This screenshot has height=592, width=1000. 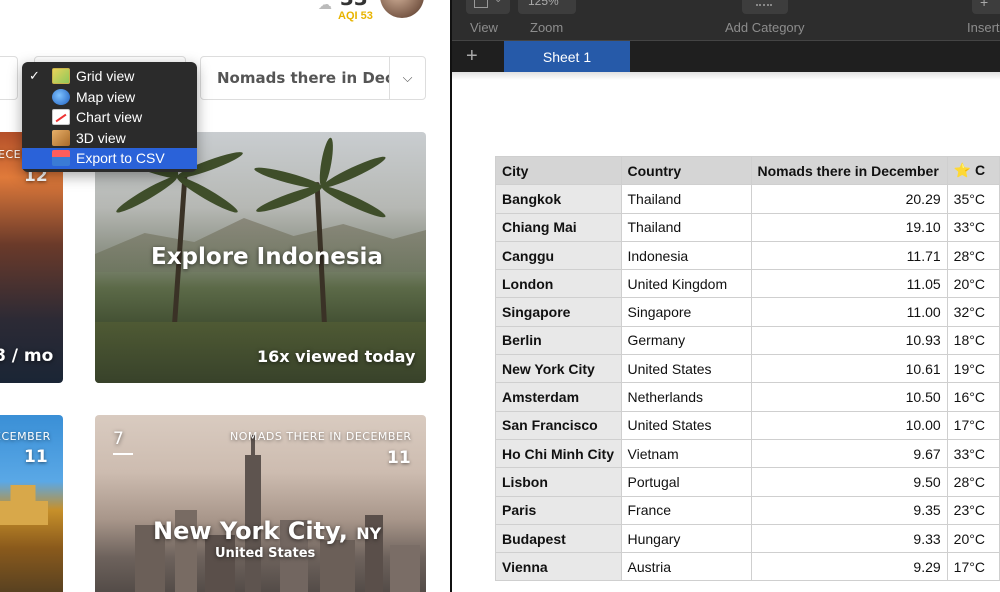 What do you see at coordinates (407, 78) in the screenshot?
I see `chevron-down-icon: ⌵` at bounding box center [407, 78].